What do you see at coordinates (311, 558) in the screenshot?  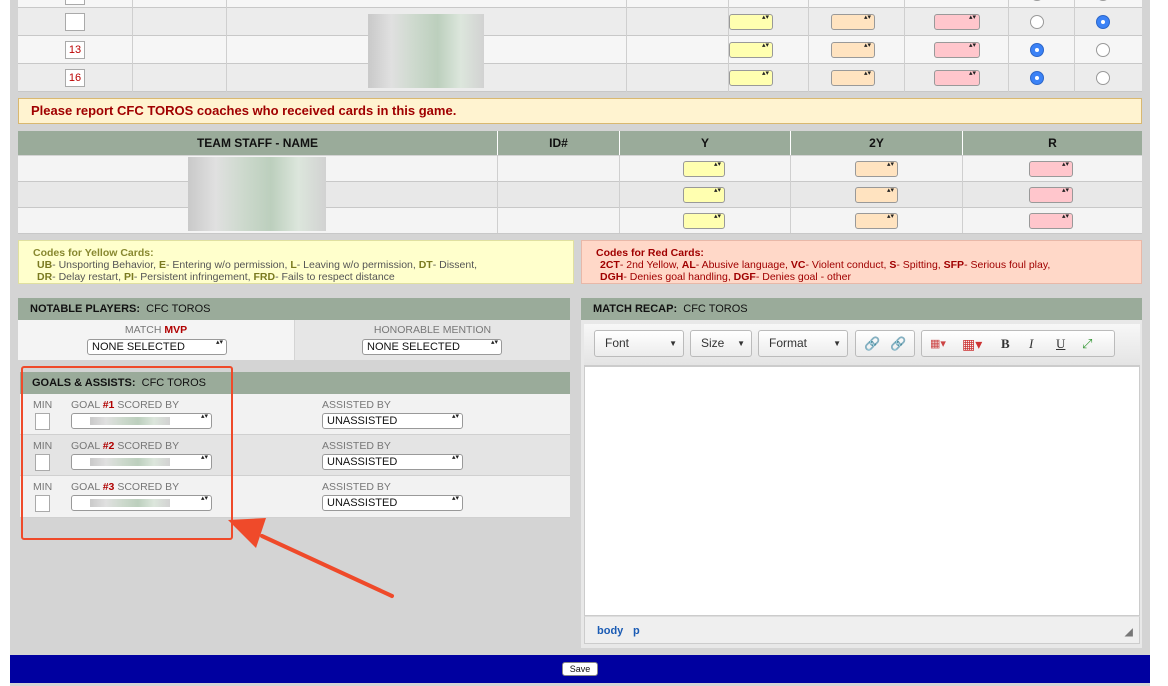 I see `arrow-annotation` at bounding box center [311, 558].